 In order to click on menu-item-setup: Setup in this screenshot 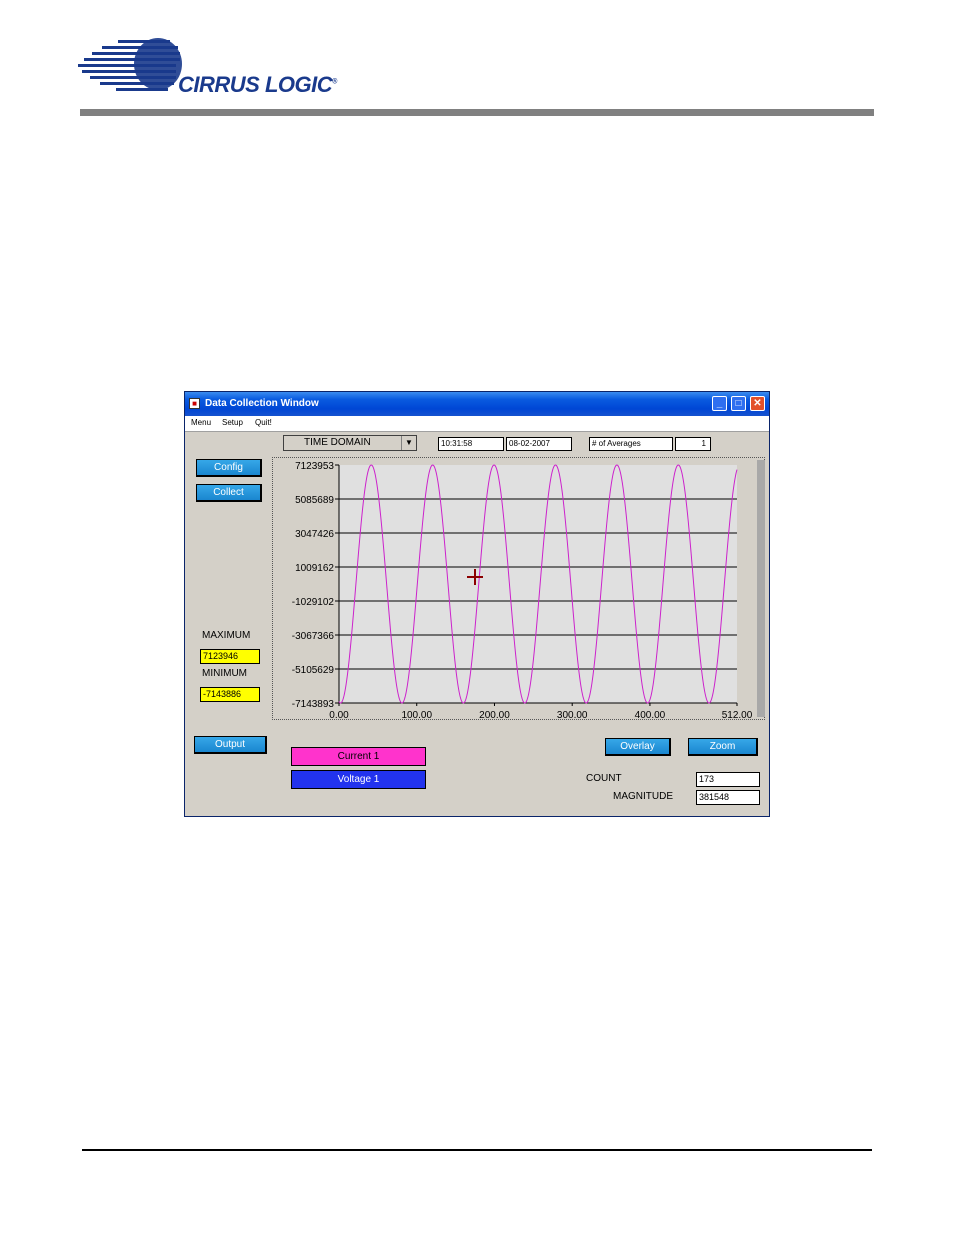, I will do `click(232, 422)`.